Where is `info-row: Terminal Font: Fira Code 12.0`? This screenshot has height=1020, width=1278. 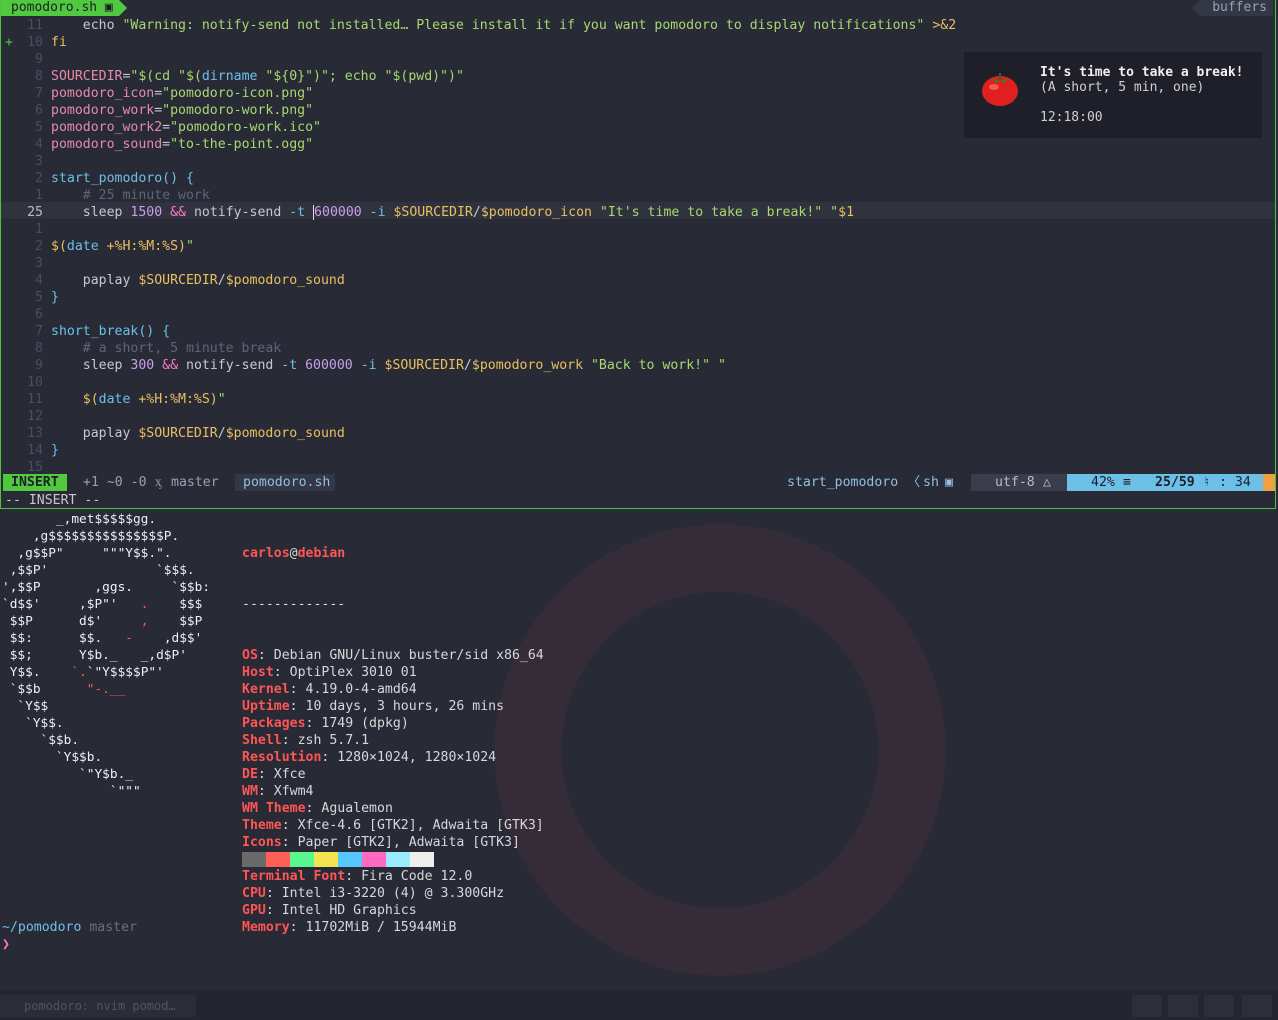 info-row: Terminal Font: Fira Code 12.0 is located at coordinates (357, 876).